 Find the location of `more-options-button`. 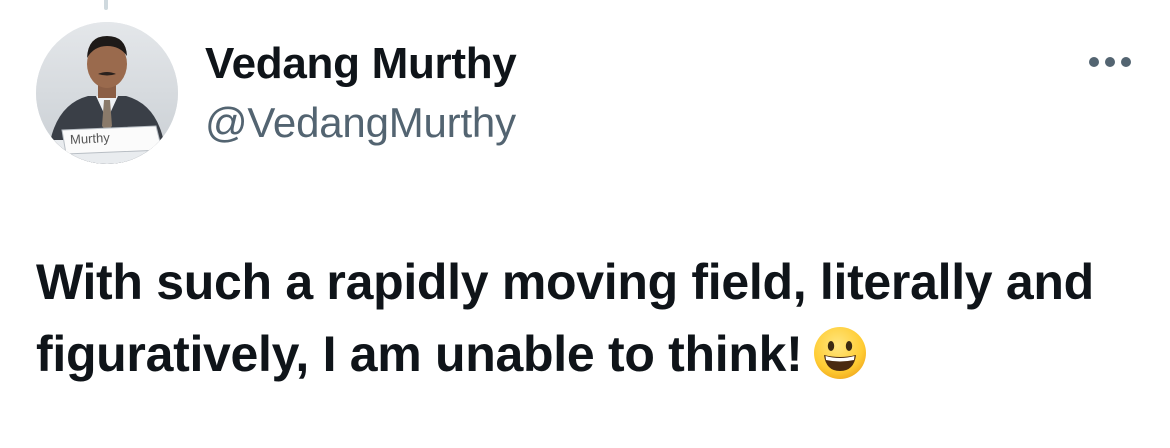

more-options-button is located at coordinates (1110, 62).